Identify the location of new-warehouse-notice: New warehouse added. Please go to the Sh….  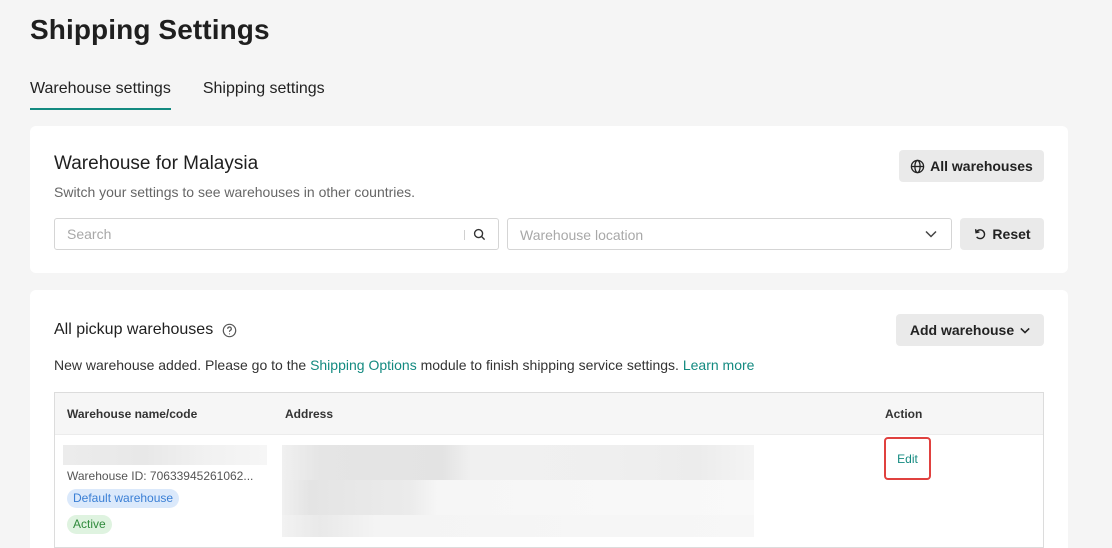
(404, 365).